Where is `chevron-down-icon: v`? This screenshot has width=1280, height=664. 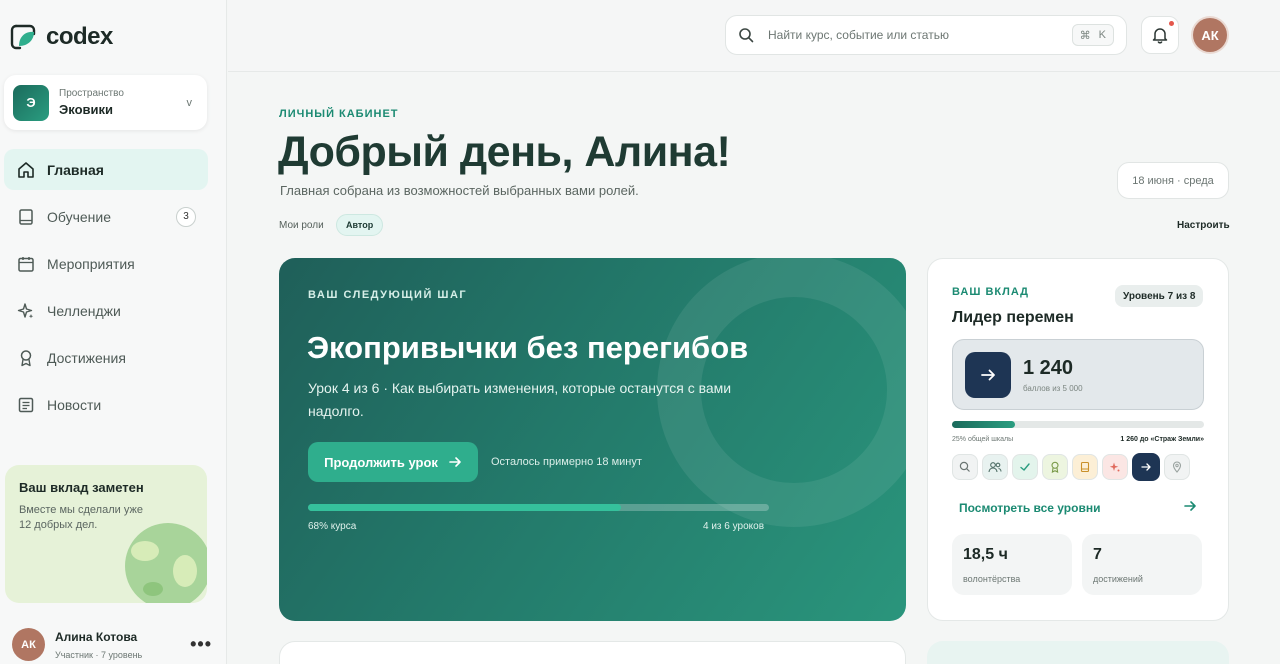 chevron-down-icon: v is located at coordinates (189, 102).